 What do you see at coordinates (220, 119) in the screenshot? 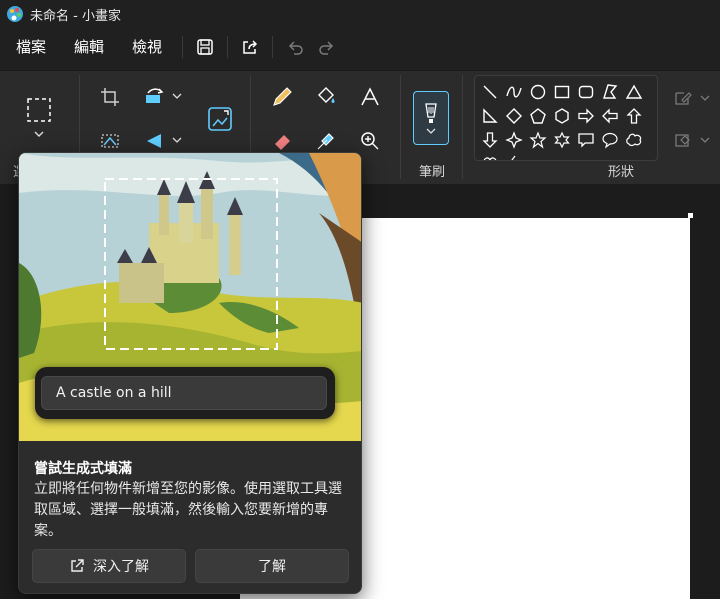
I see `image-generate-icon` at bounding box center [220, 119].